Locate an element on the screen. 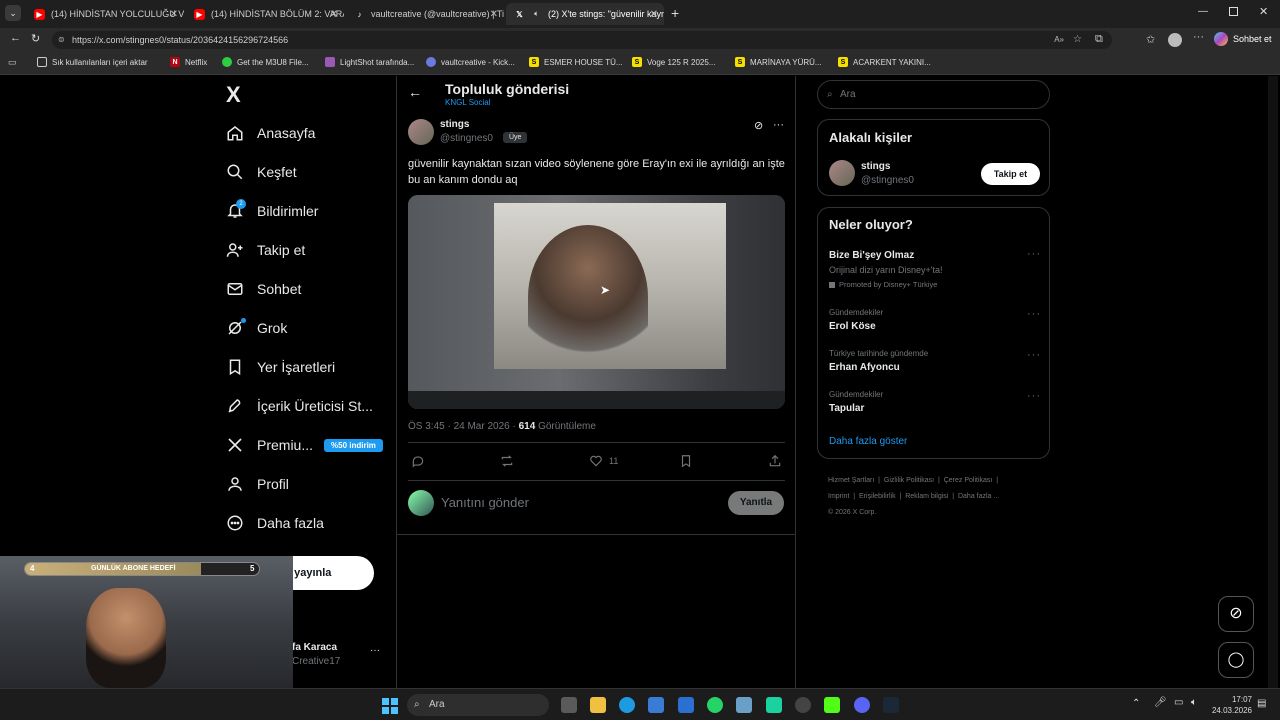 The height and width of the screenshot is (720, 1280). volume-icon: 🔈︎ is located at coordinates (1194, 702).